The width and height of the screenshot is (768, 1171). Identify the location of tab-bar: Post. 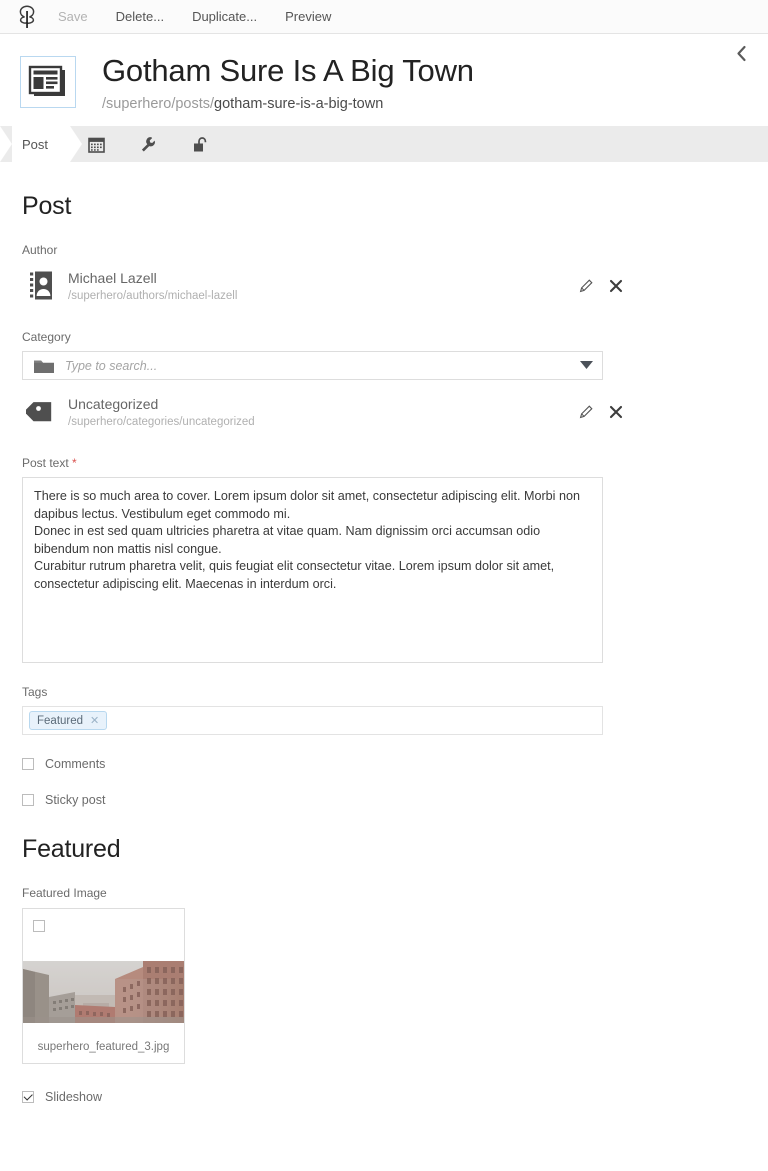
(384, 144).